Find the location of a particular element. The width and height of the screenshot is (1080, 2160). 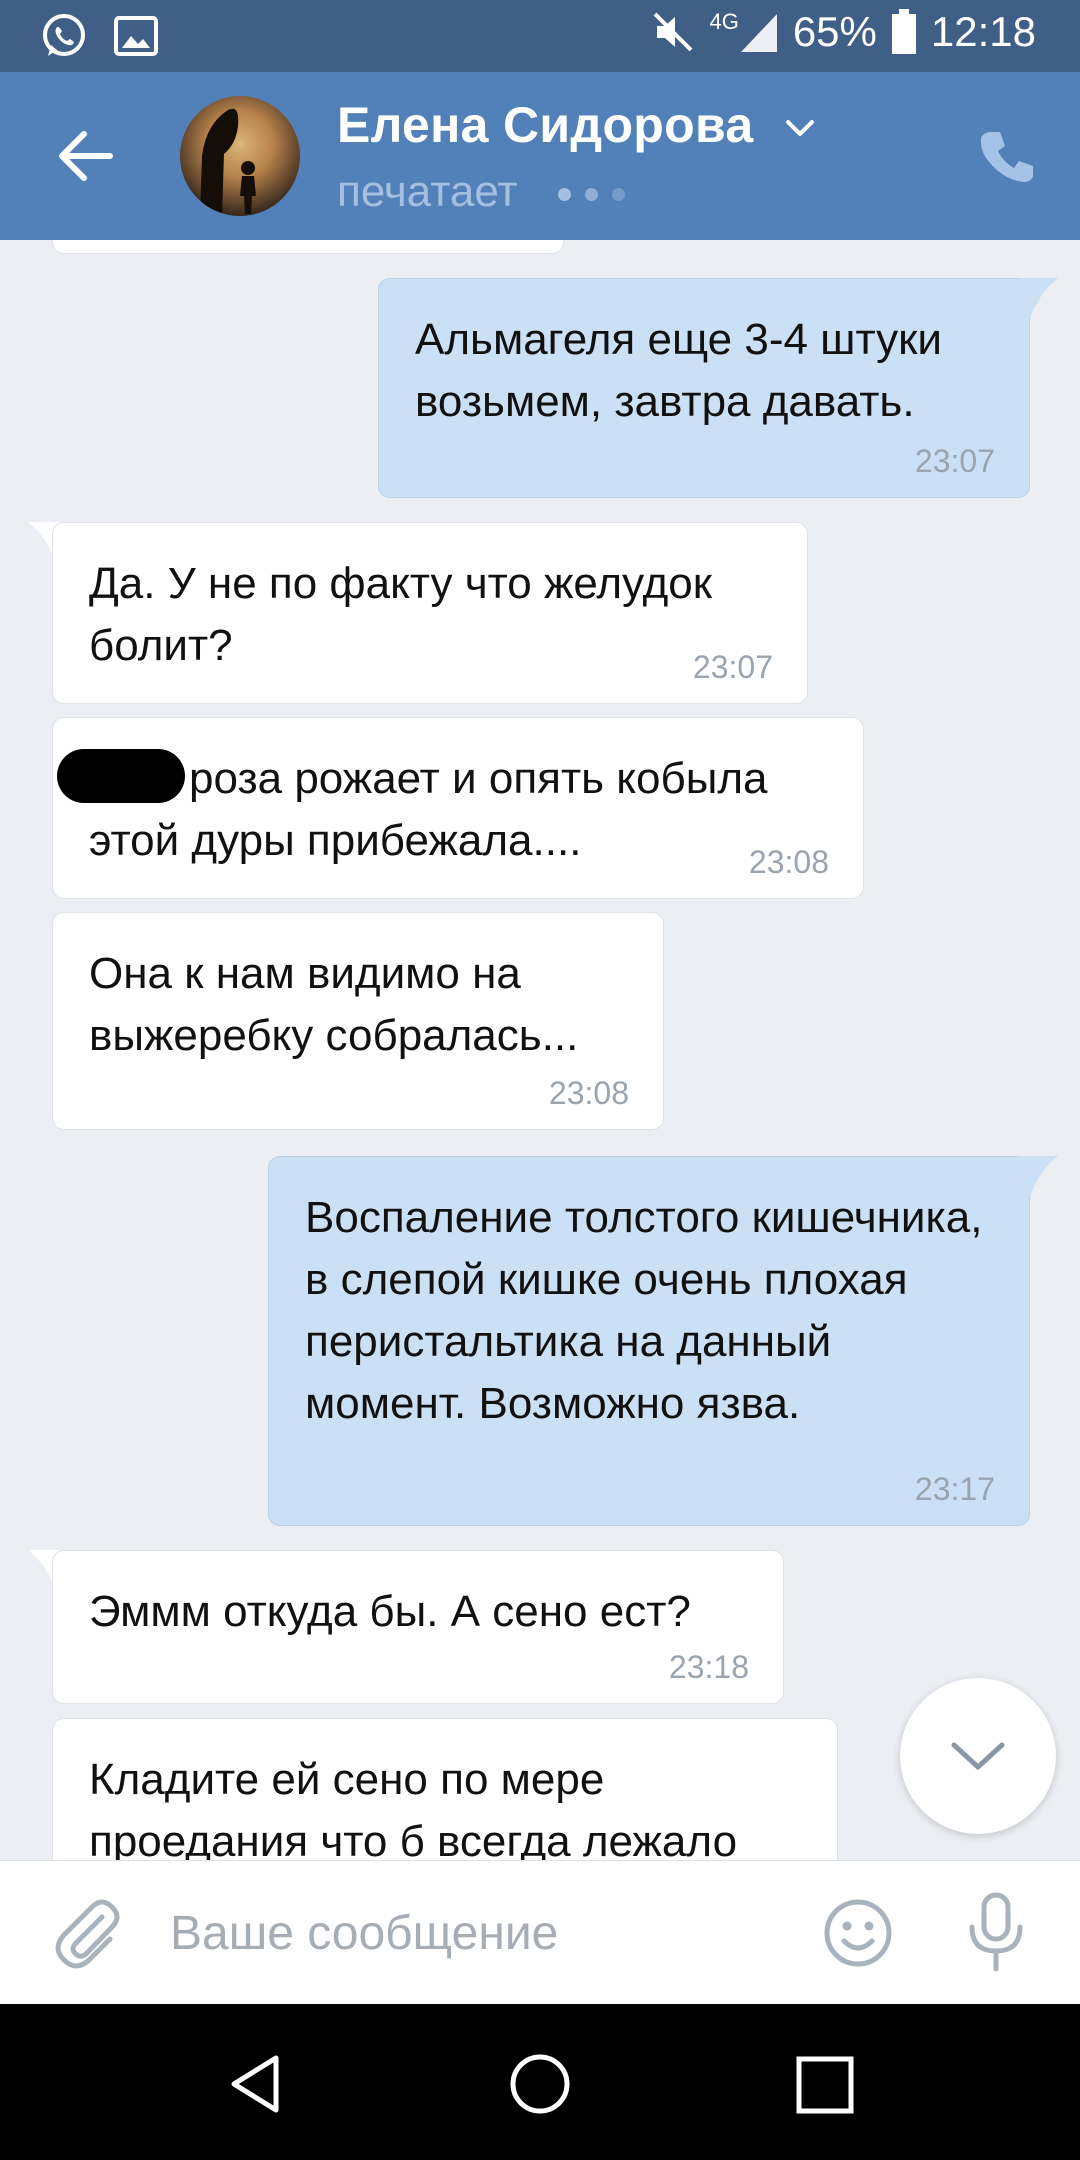

avatar-silhouette is located at coordinates (228, 162).